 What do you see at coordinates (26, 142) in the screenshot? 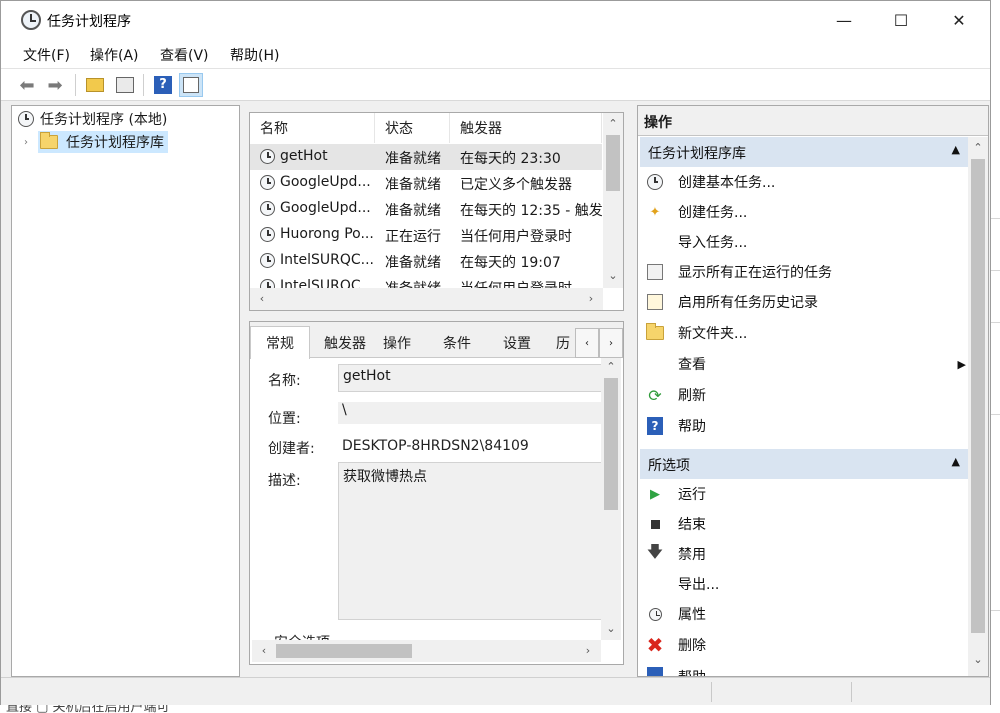
I see `chevron-right-icon: ›` at bounding box center [26, 142].